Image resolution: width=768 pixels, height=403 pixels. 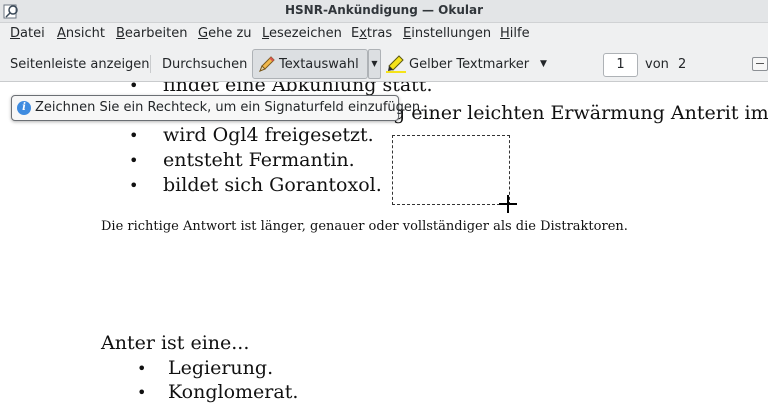 I want to click on window-title: HSNR-Ankündigung — Okular, so click(x=384, y=10).